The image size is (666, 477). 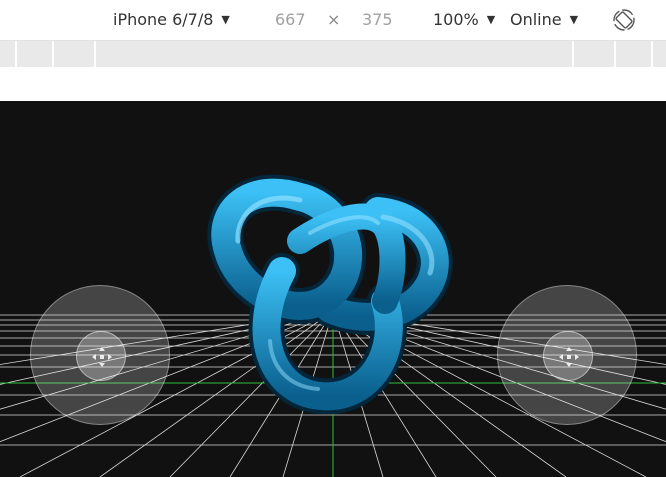 What do you see at coordinates (377, 20) in the screenshot?
I see `height-input: 375` at bounding box center [377, 20].